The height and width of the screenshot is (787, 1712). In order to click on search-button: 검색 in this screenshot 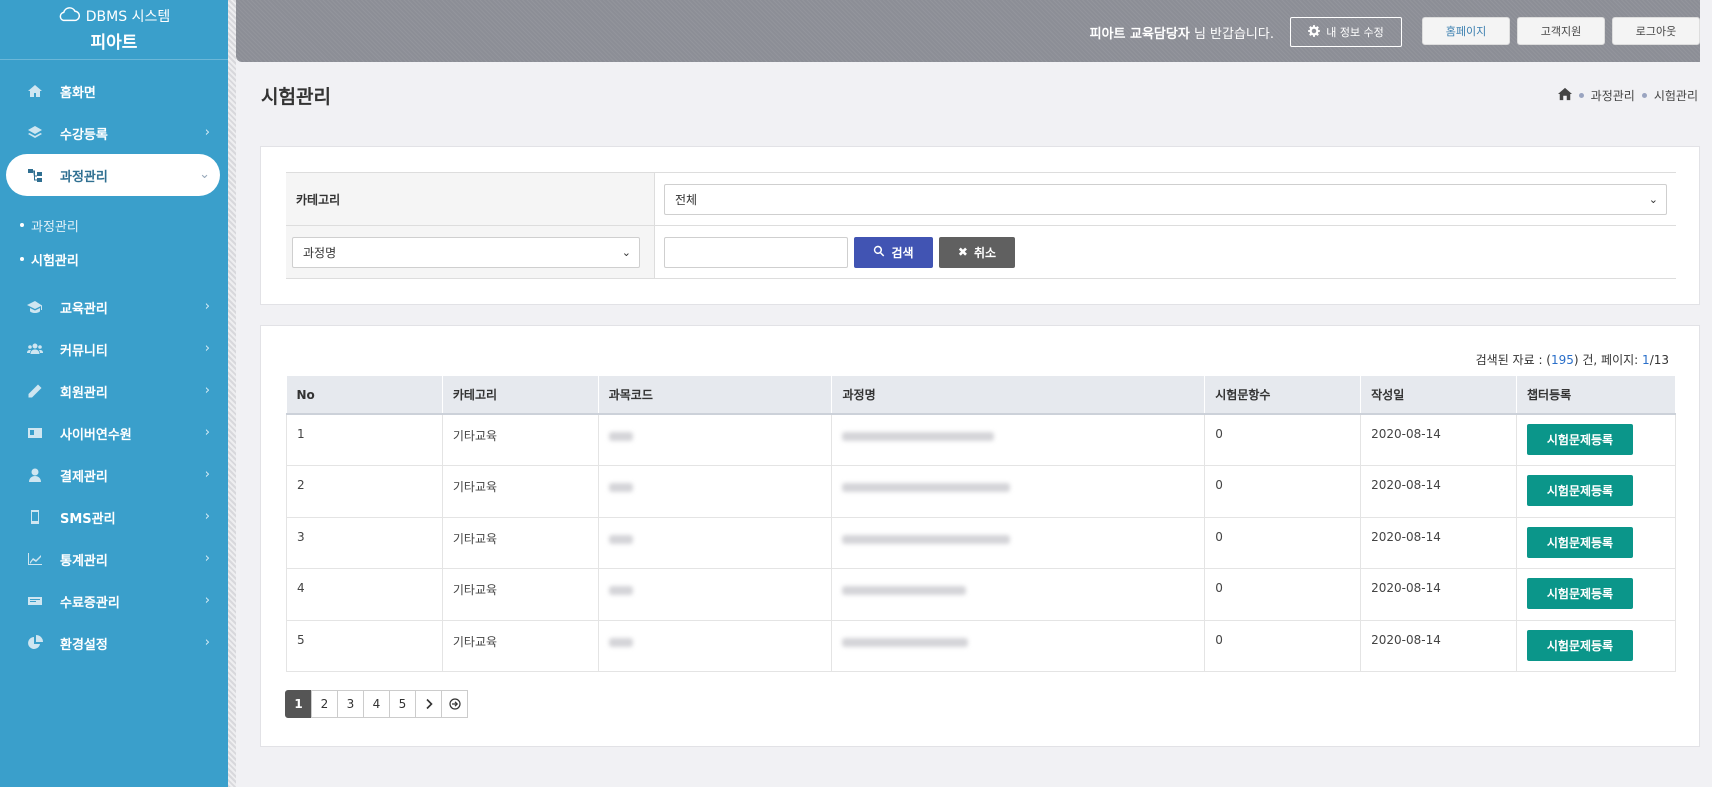, I will do `click(893, 252)`.